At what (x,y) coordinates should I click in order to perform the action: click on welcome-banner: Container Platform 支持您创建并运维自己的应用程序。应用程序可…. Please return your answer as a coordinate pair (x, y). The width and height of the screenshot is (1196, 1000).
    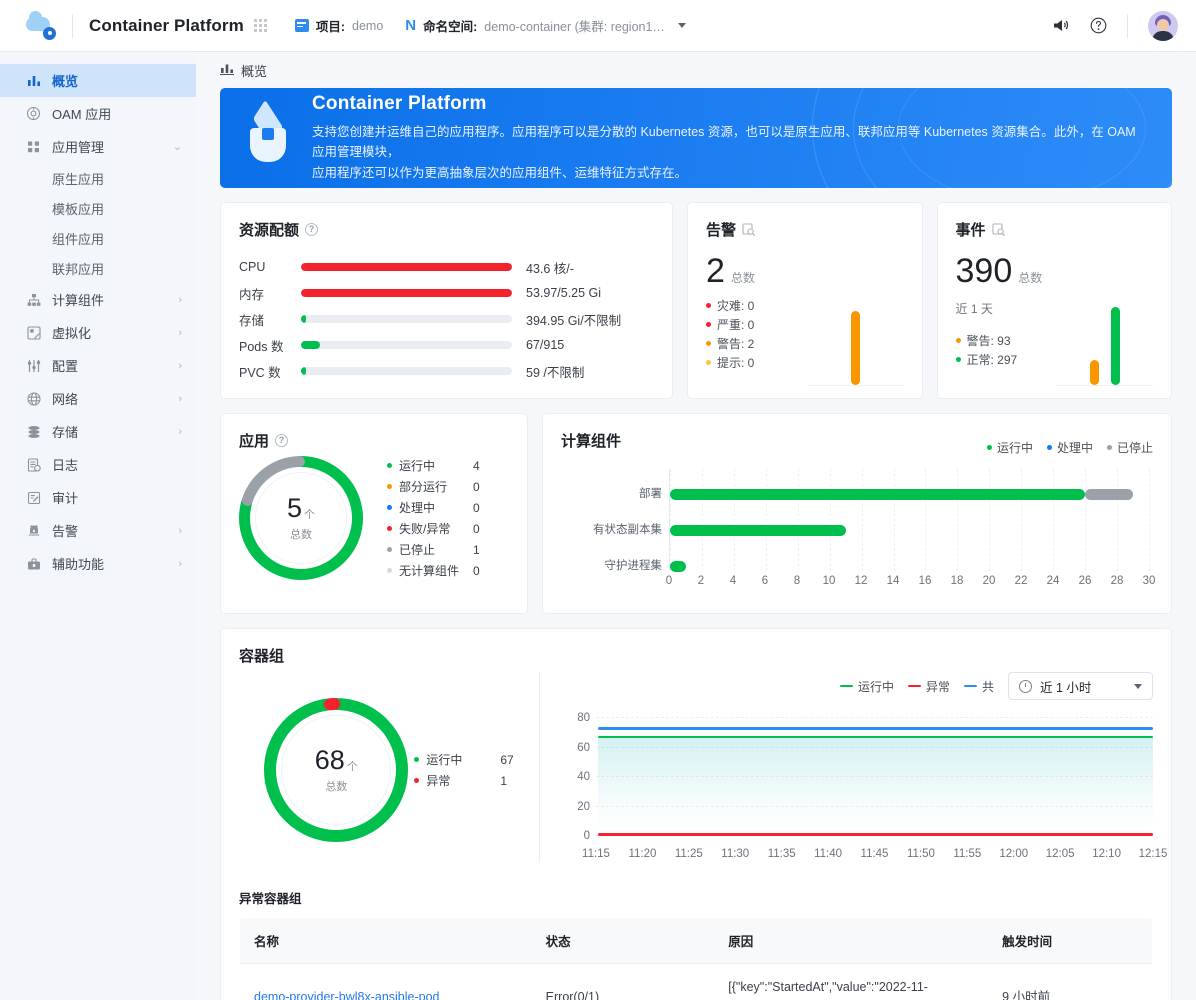
    Looking at the image, I should click on (696, 138).